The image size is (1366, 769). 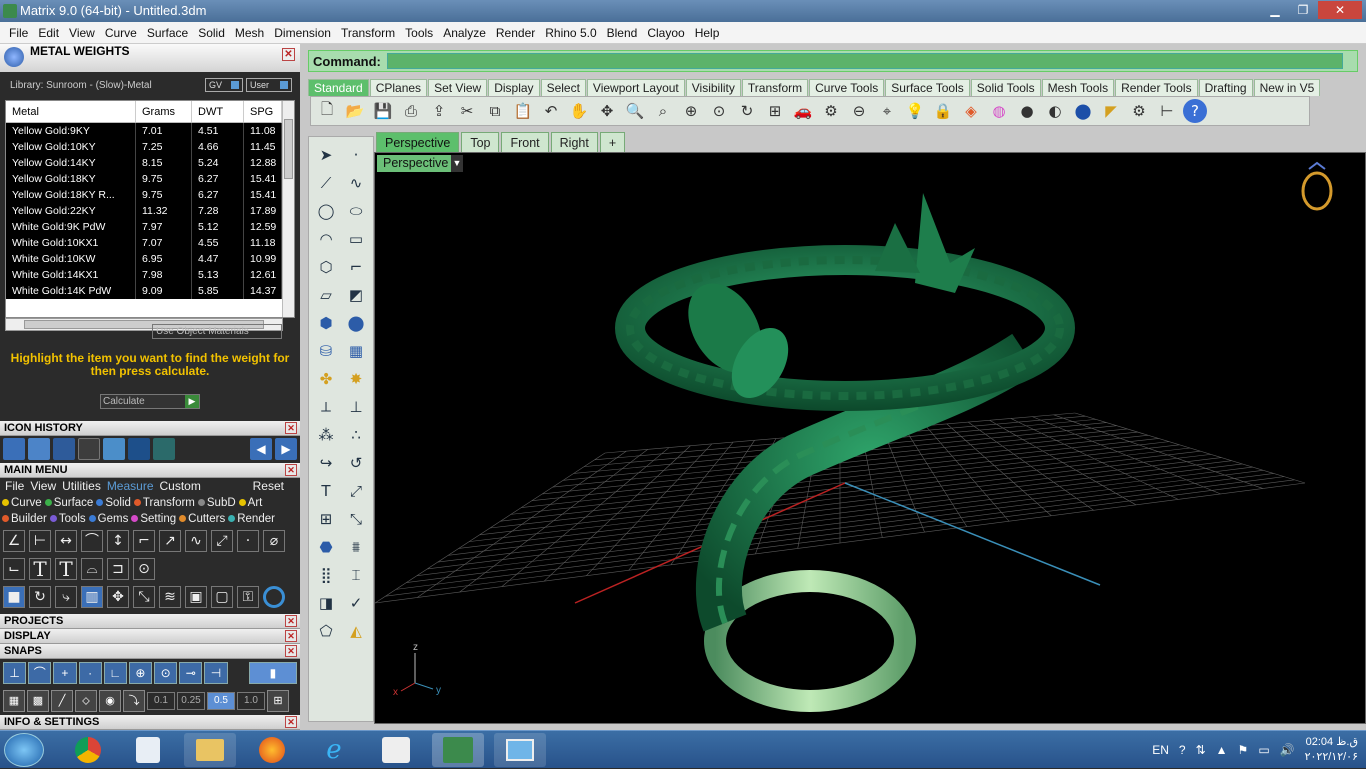 I want to click on tab-drafting: Drafting, so click(x=1225, y=87).